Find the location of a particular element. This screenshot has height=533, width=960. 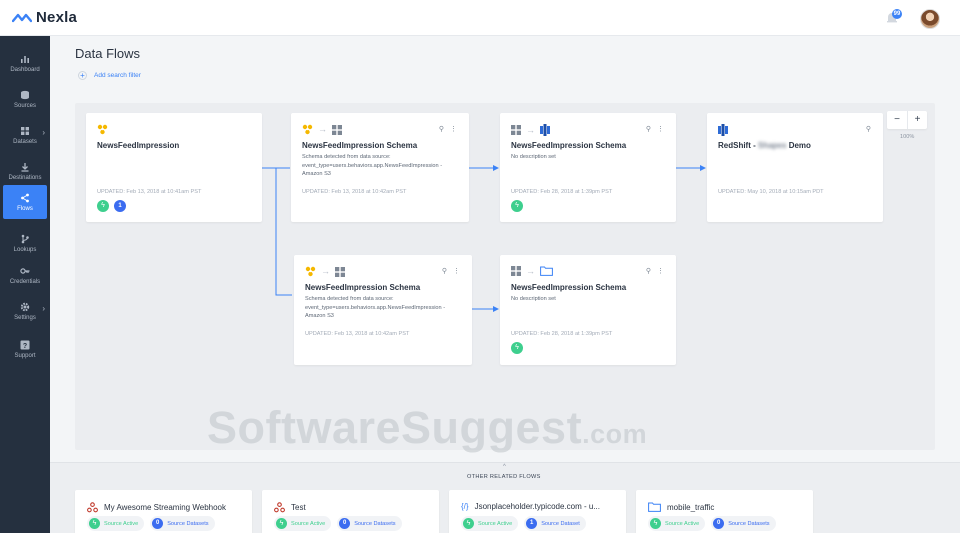

zoom-controls: − + is located at coordinates (907, 120).